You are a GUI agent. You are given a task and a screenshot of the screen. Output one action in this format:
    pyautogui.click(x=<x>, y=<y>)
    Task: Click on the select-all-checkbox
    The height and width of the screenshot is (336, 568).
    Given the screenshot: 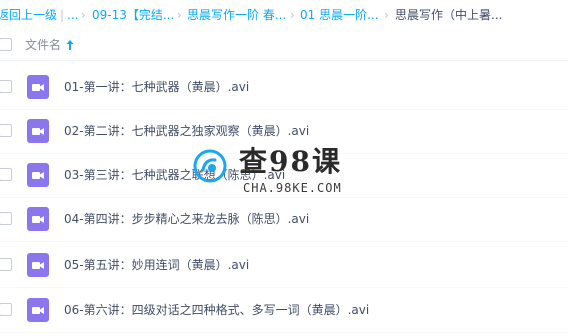 What is the action you would take?
    pyautogui.click(x=6, y=44)
    